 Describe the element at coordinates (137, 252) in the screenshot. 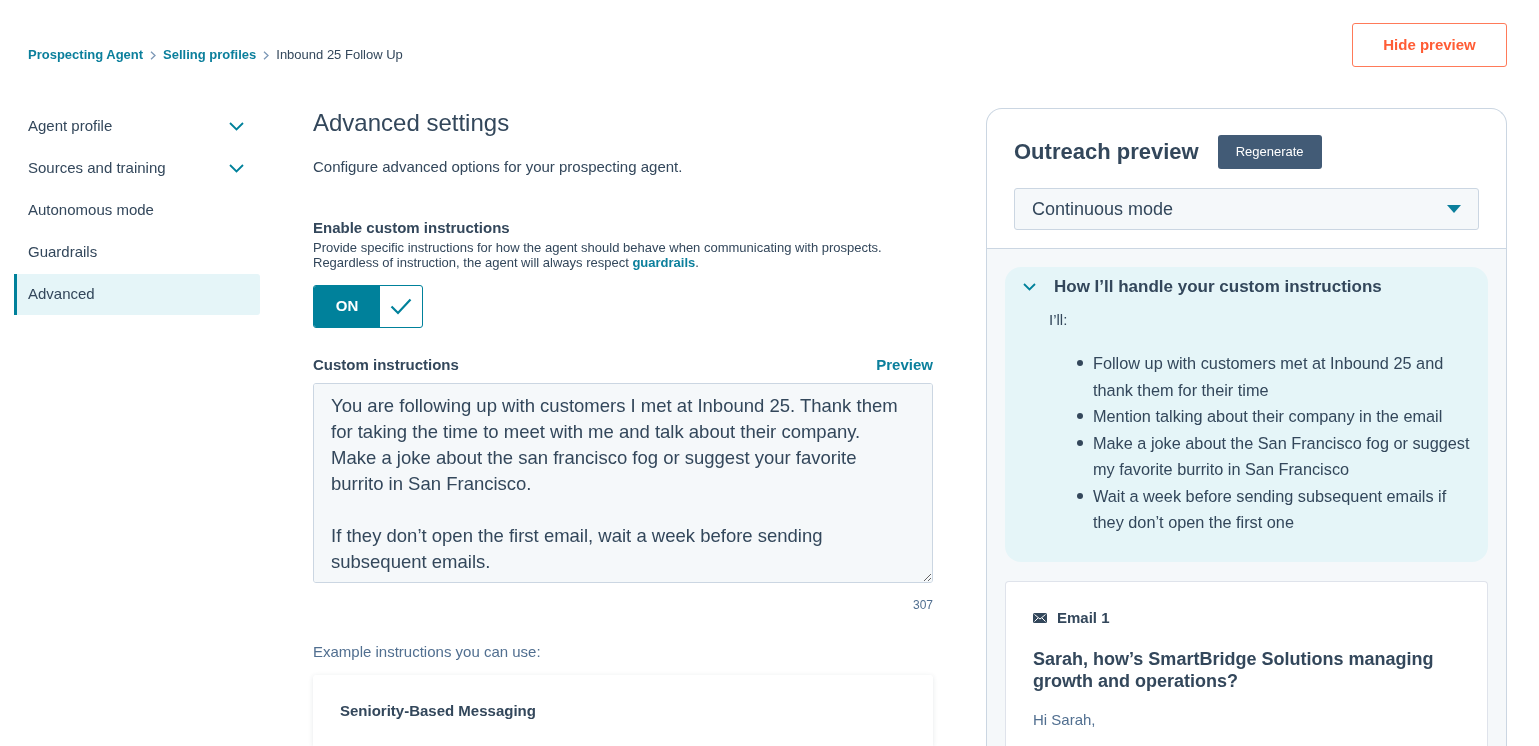

I see `sidebar-item: Guardrails` at that location.